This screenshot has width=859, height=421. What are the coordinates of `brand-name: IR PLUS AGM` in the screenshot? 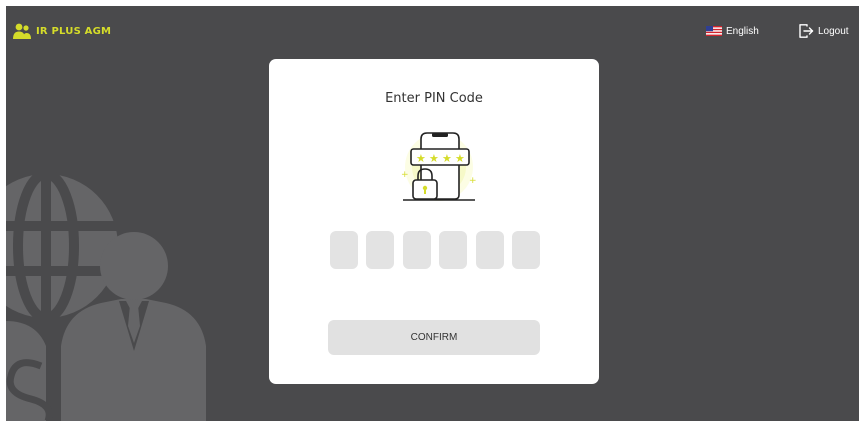 It's located at (74, 31).